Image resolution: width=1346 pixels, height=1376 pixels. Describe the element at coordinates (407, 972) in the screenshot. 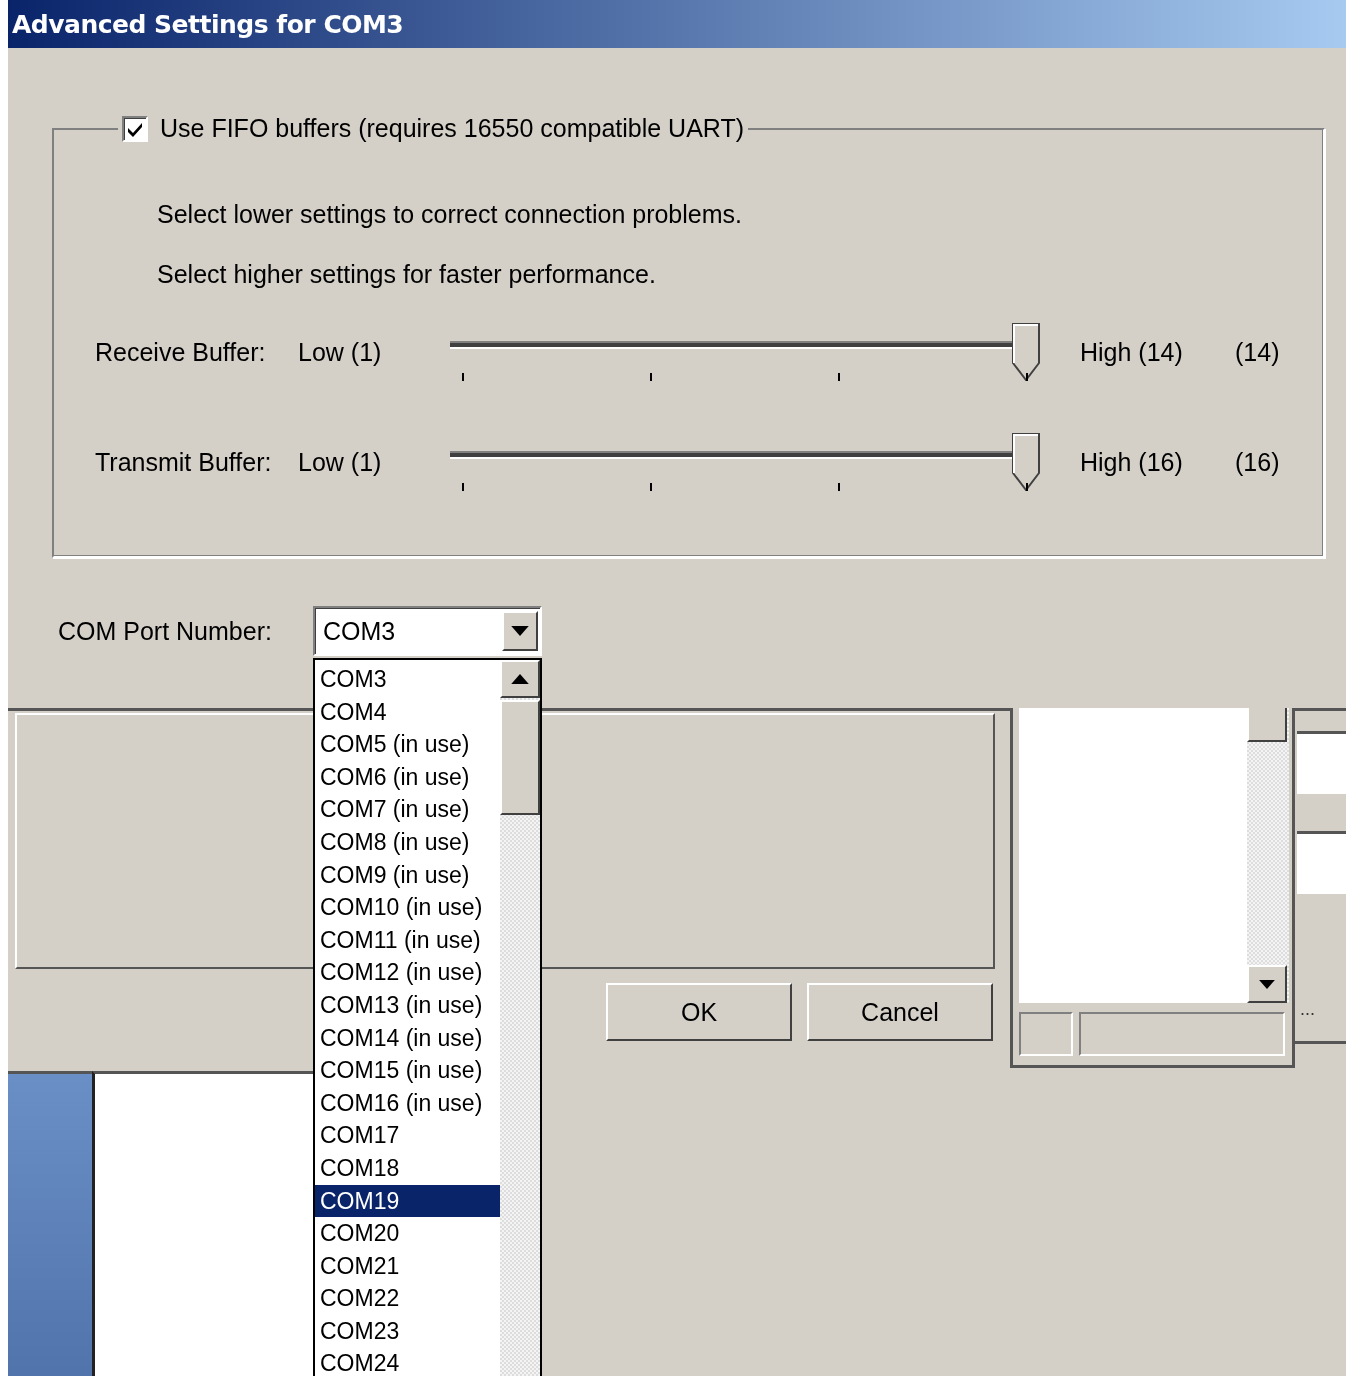

I see `dropdown-option: COM12 (in use)` at that location.